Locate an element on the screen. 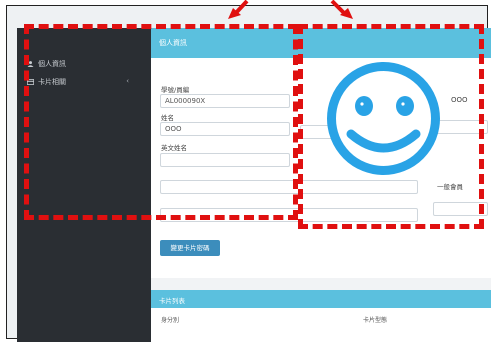 The width and height of the screenshot is (491, 342). change-card-password-button: 變更卡片密碼 is located at coordinates (190, 248).